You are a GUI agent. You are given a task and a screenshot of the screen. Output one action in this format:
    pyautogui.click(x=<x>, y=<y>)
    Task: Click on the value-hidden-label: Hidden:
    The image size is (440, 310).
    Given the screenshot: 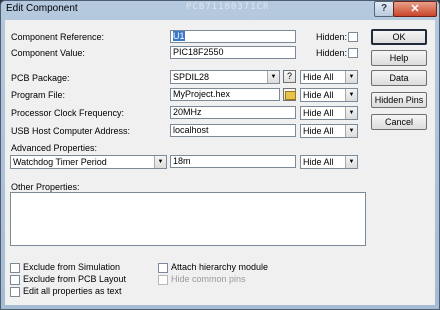 What is the action you would take?
    pyautogui.click(x=332, y=53)
    